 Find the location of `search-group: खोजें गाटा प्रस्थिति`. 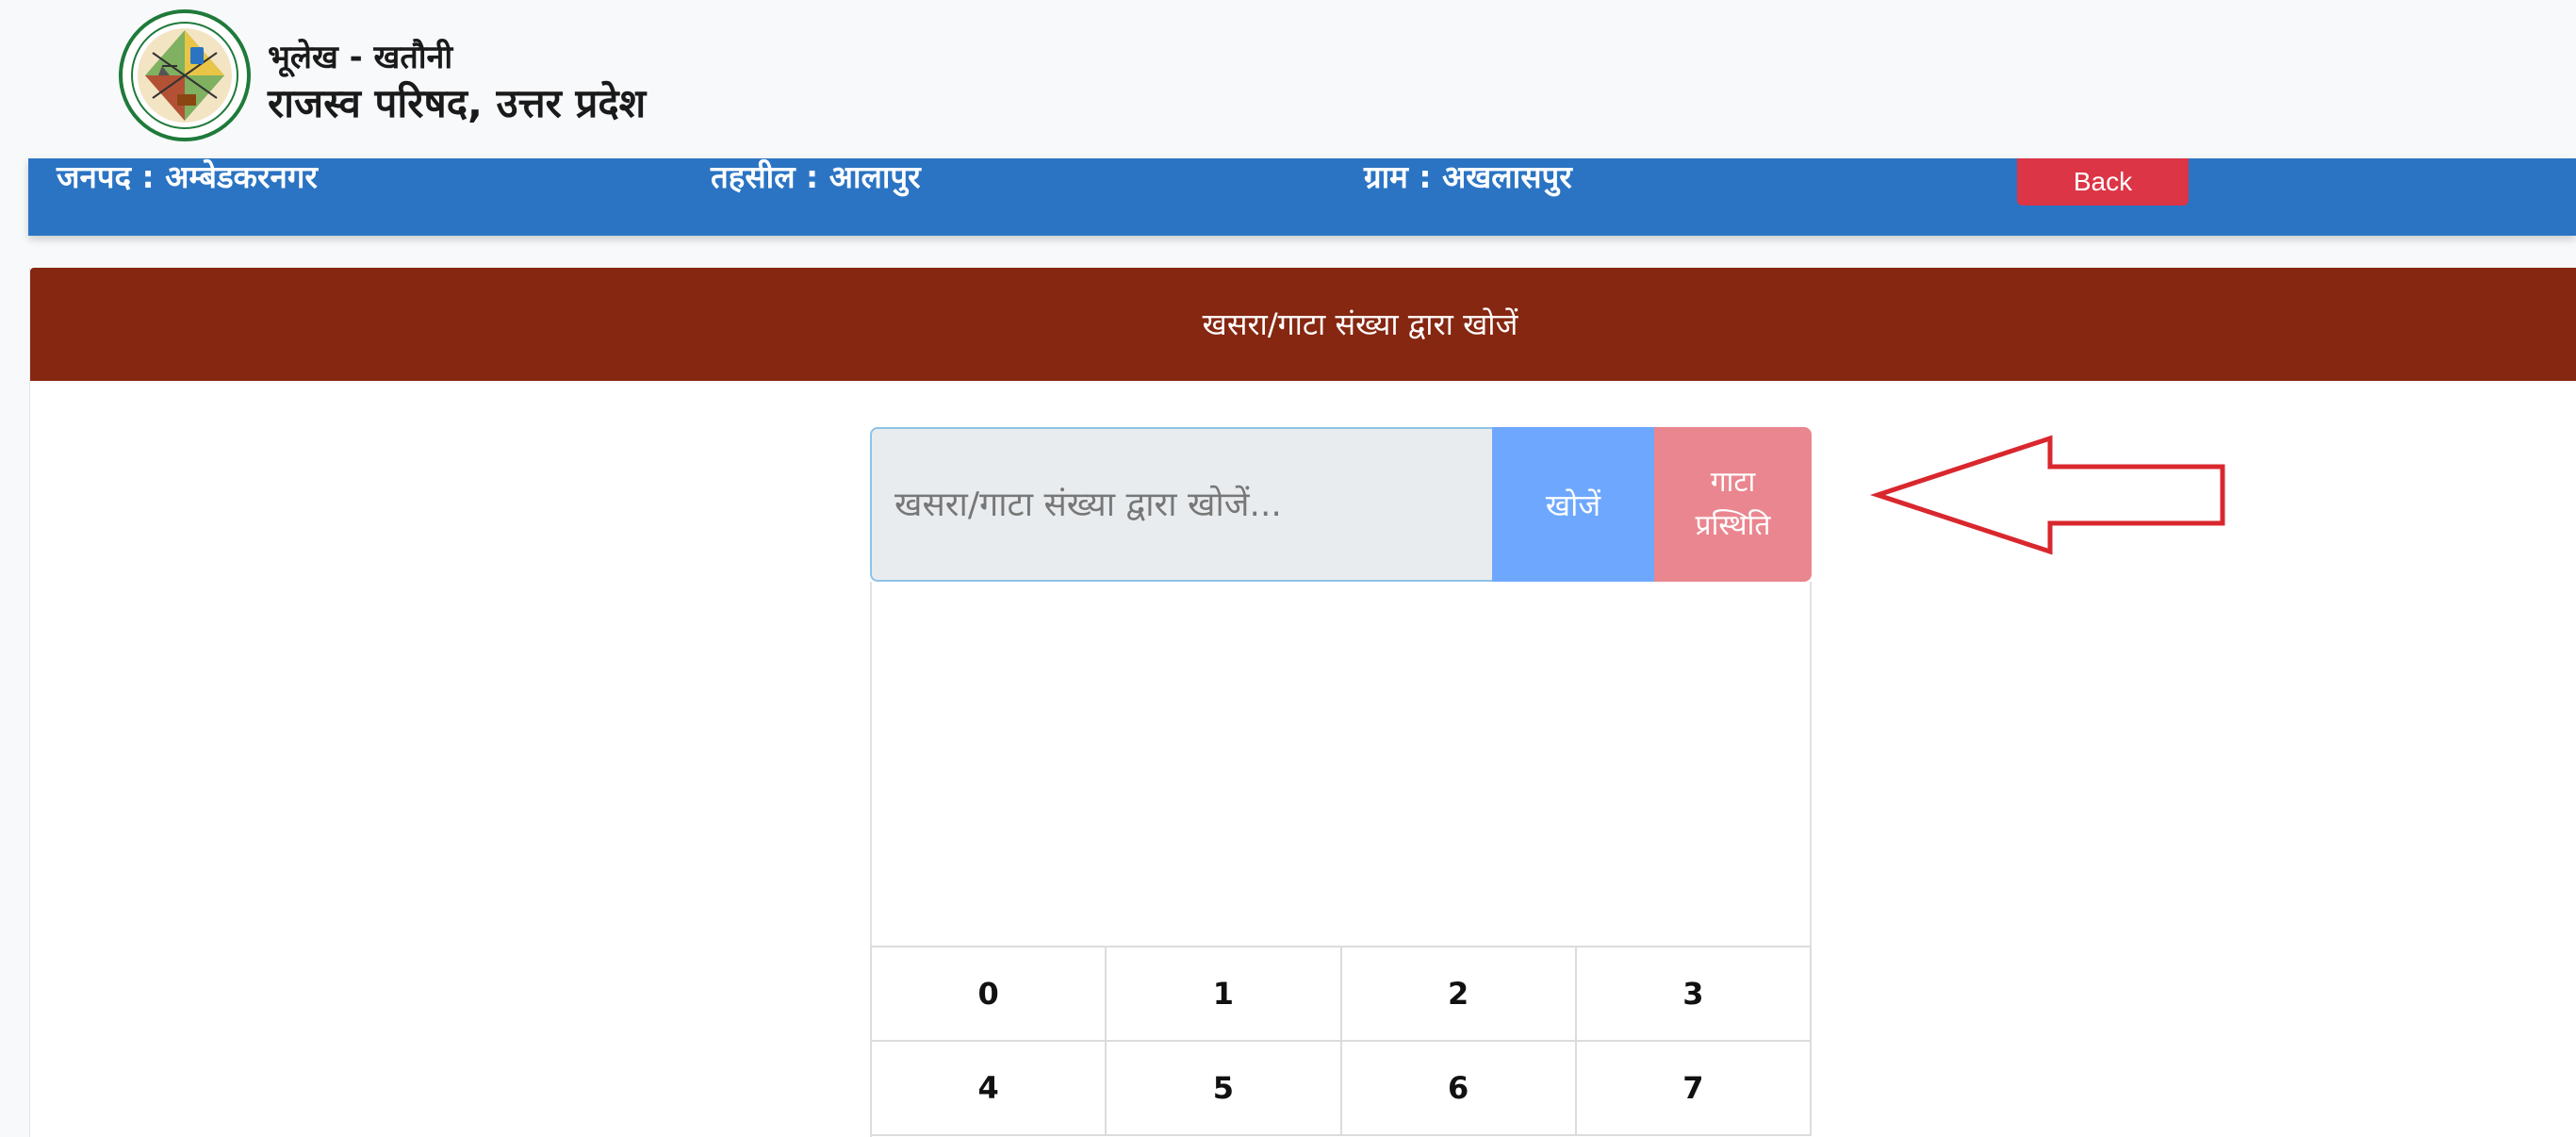

search-group: खोजें गाटा प्रस्थिति is located at coordinates (1341, 504).